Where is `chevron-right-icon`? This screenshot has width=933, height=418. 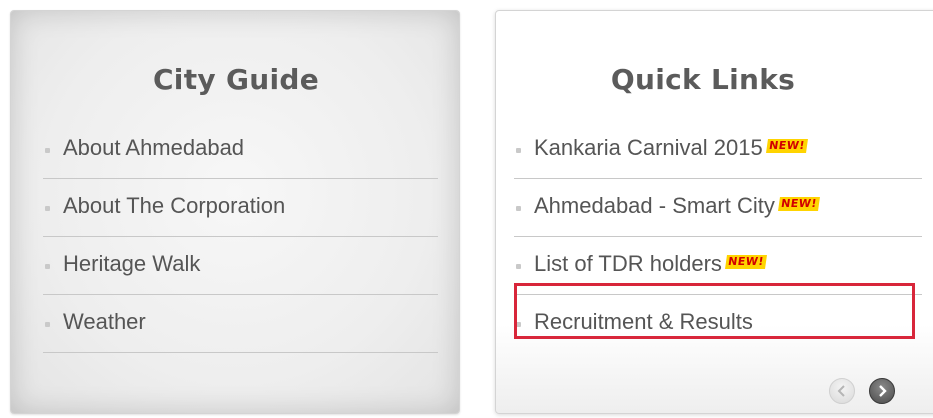 chevron-right-icon is located at coordinates (883, 391).